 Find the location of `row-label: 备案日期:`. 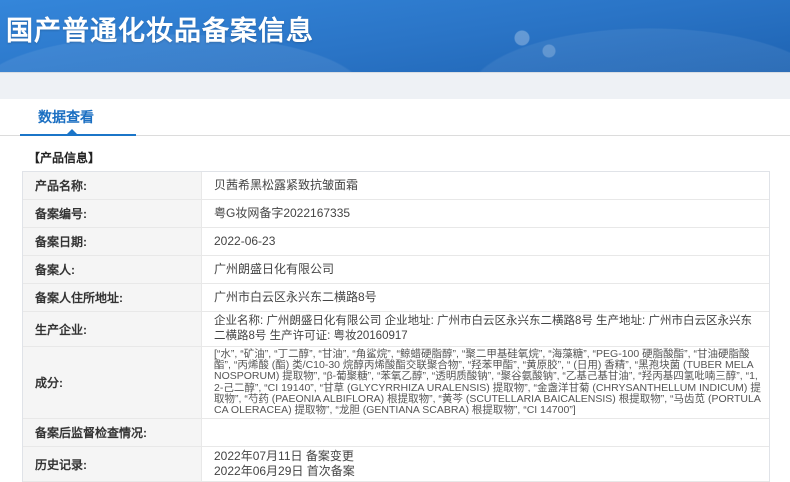

row-label: 备案日期: is located at coordinates (112, 241).